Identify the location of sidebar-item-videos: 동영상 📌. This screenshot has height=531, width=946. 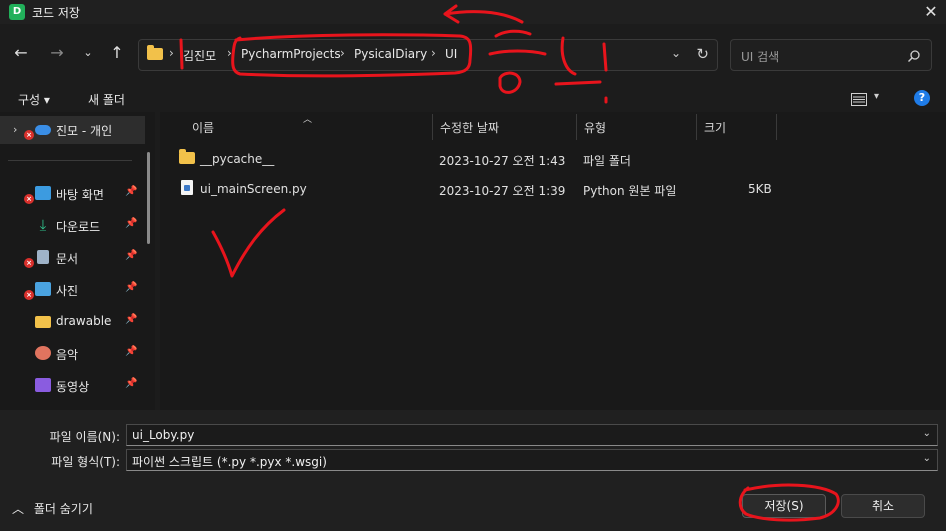
(72, 386).